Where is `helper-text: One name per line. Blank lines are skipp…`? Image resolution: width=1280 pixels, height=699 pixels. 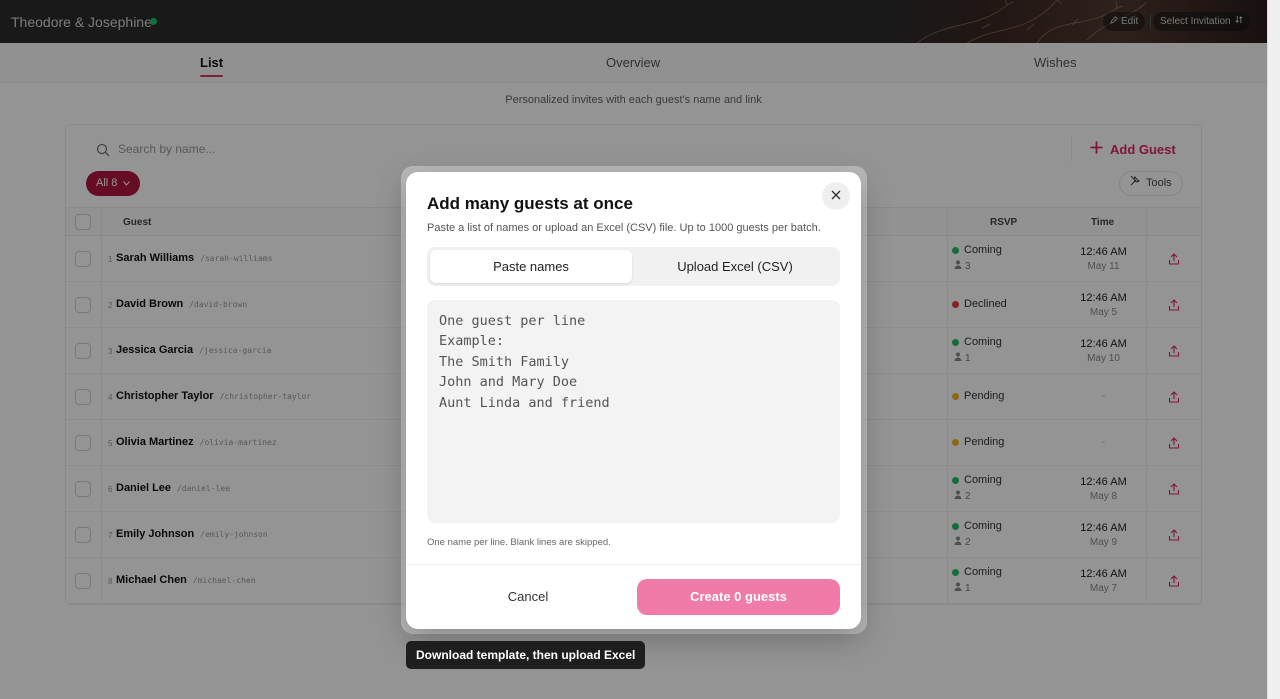
helper-text: One name per line. Blank lines are skipp… is located at coordinates (519, 542).